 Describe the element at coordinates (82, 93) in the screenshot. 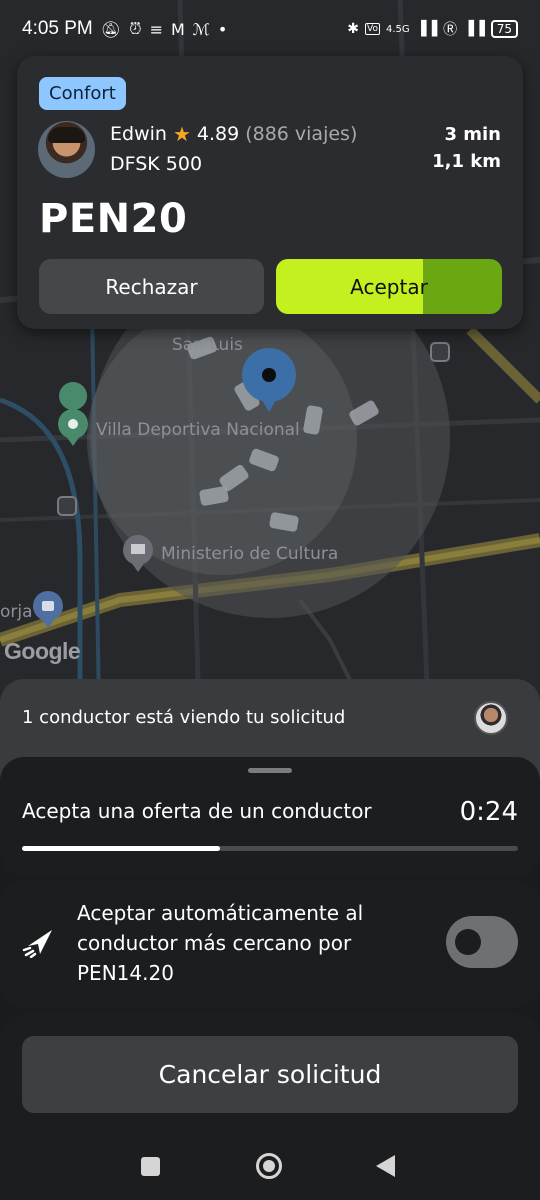

I see `category-badge: Confort` at that location.